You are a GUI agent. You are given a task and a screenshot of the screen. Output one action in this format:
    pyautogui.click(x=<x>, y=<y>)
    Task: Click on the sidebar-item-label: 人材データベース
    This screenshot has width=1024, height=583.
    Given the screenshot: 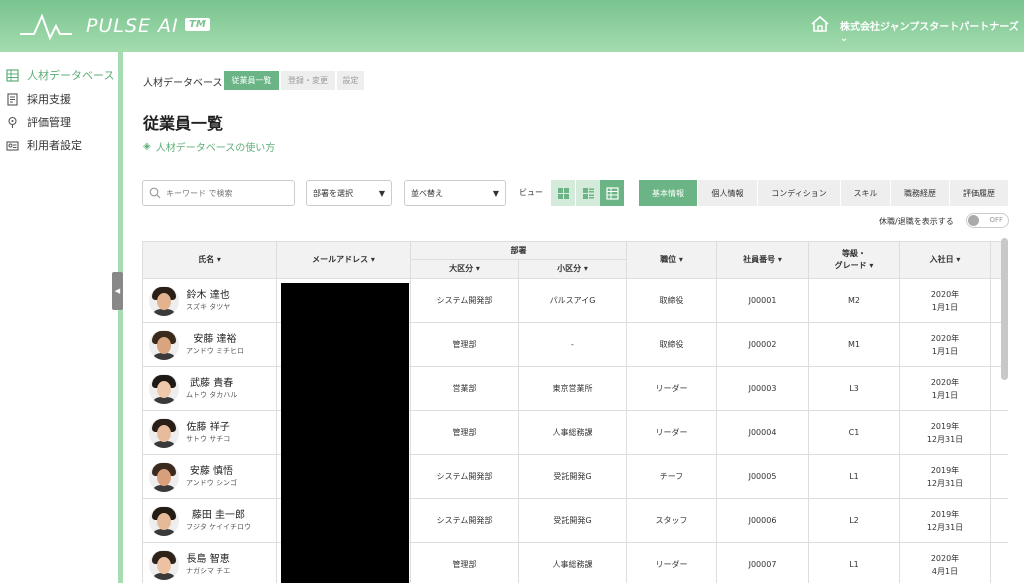 What is the action you would take?
    pyautogui.click(x=71, y=75)
    